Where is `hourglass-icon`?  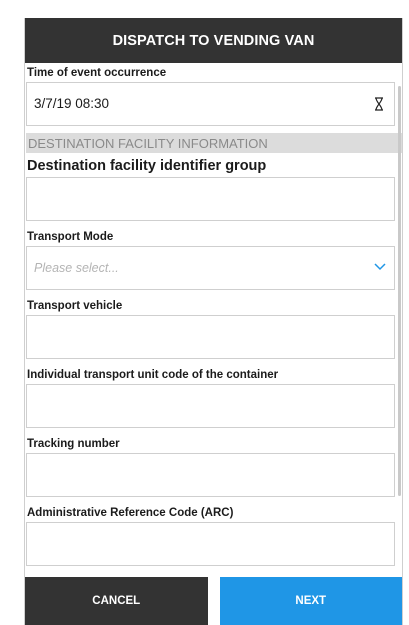 hourglass-icon is located at coordinates (379, 104).